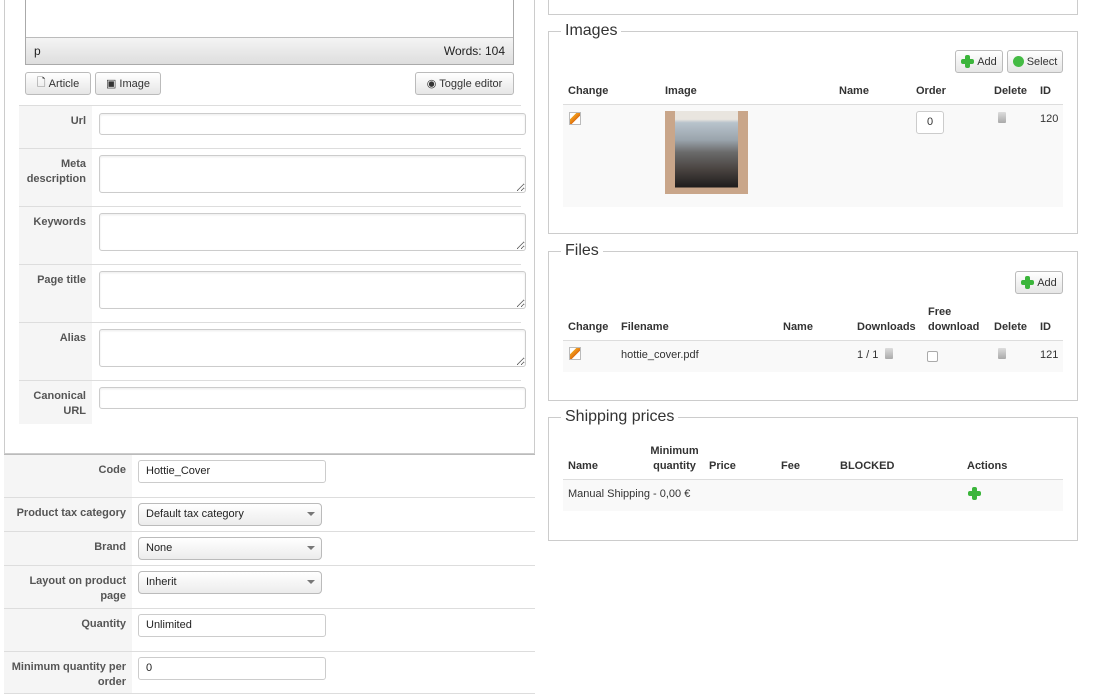  What do you see at coordinates (932, 356) in the screenshot?
I see `free-download-checkbox` at bounding box center [932, 356].